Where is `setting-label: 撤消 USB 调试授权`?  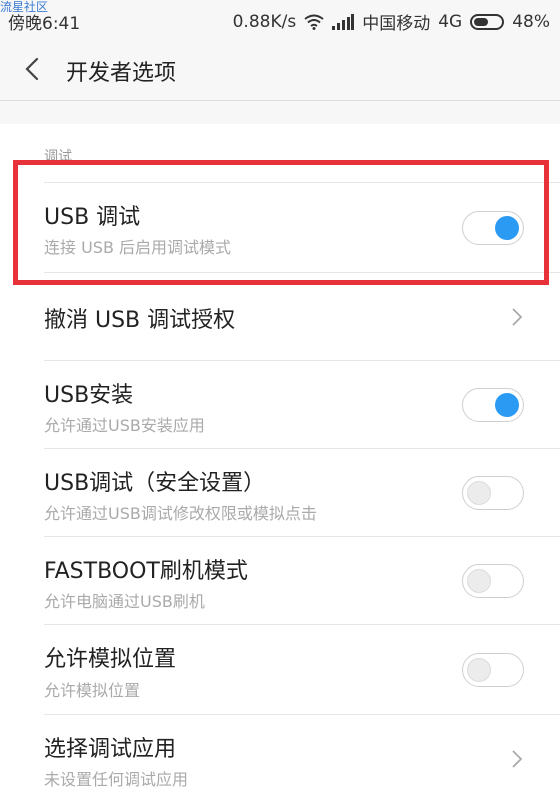 setting-label: 撤消 USB 调试授权 is located at coordinates (140, 320).